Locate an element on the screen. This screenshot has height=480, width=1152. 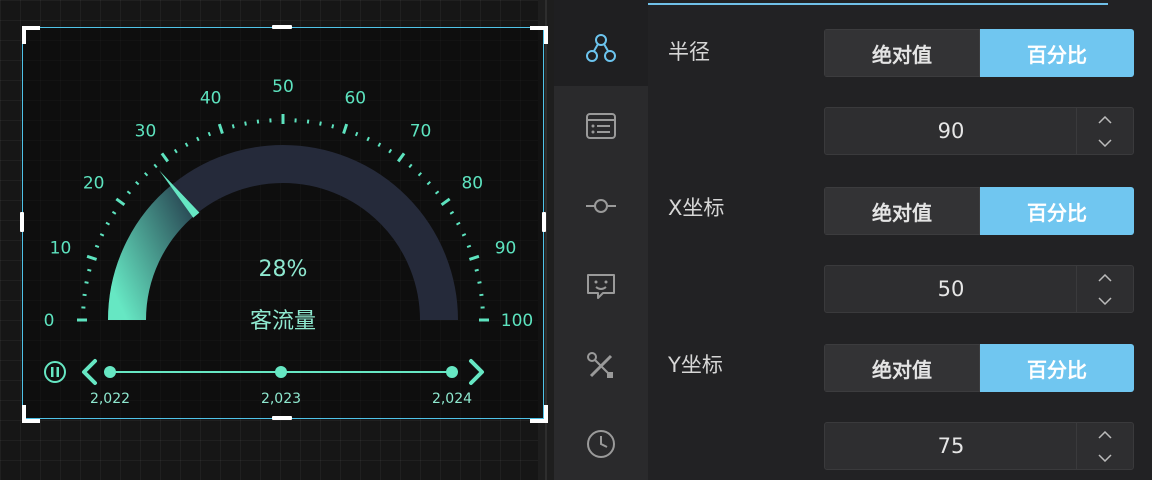
resize-handle-bottom-right is located at coordinates (539, 414).